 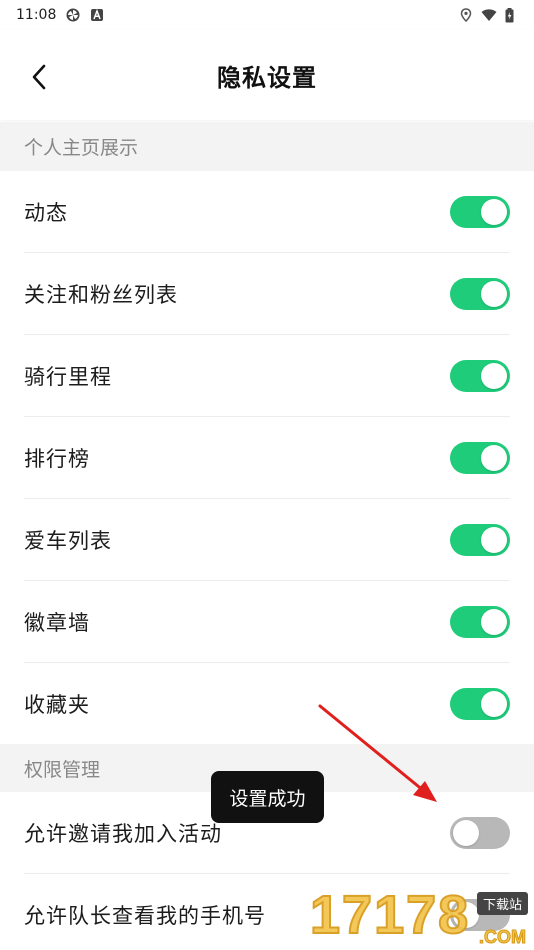 What do you see at coordinates (123, 834) in the screenshot?
I see `setting-label: 允许邀请我加入活动` at bounding box center [123, 834].